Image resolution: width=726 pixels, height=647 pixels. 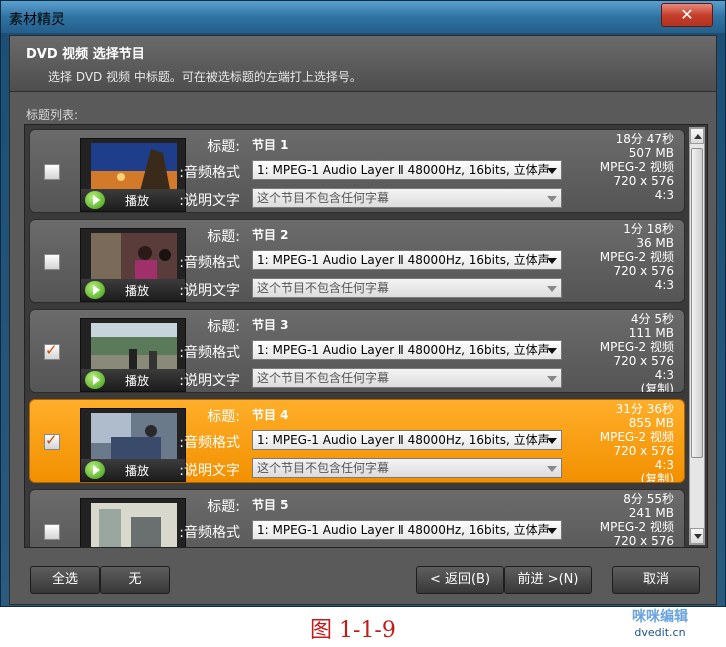 I want to click on vertical-scrollbar, so click(x=697, y=336).